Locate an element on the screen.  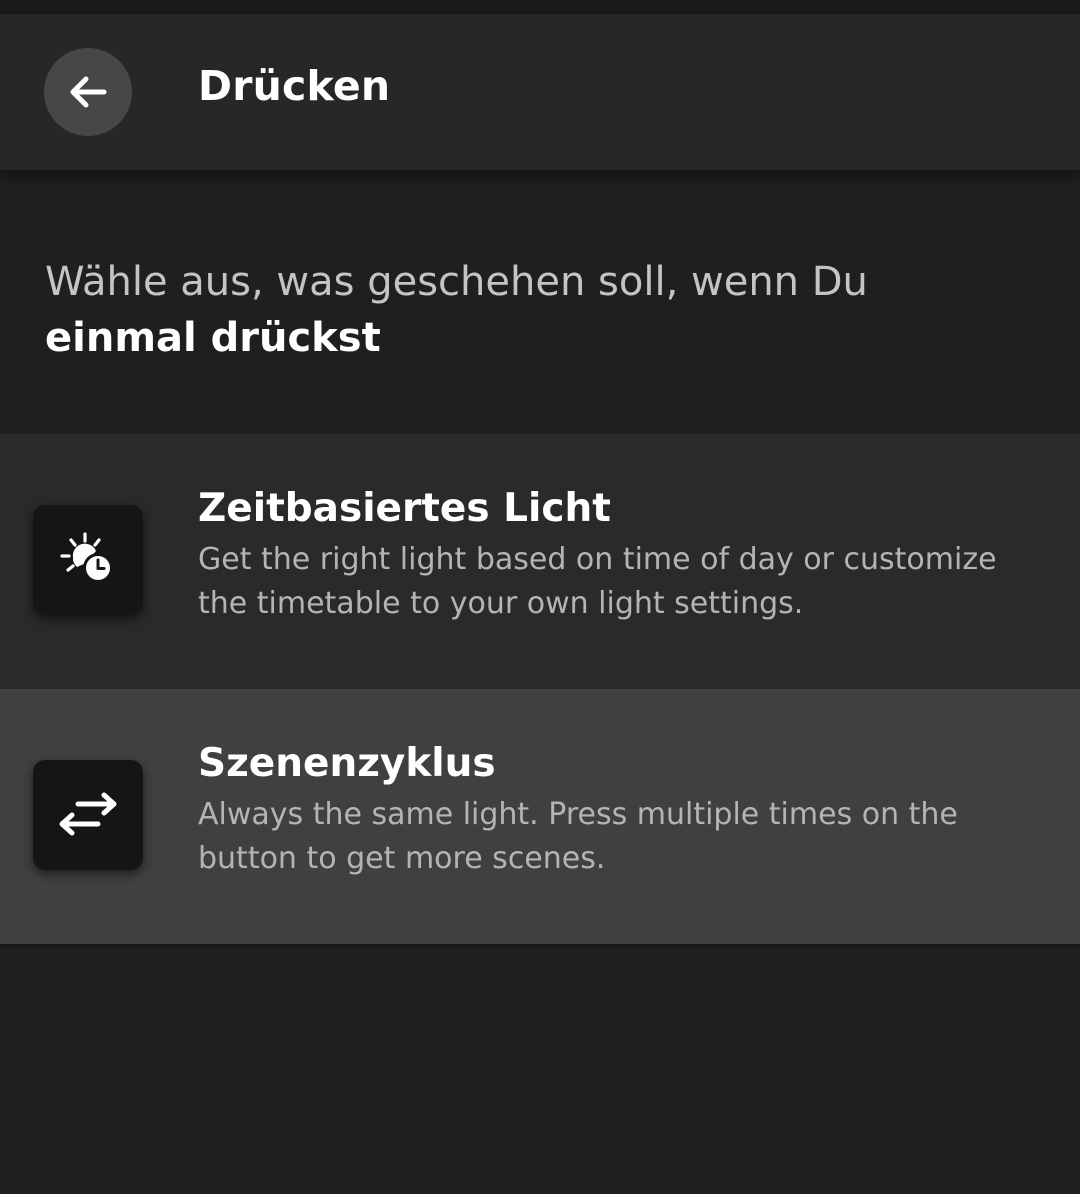
back-button is located at coordinates (88, 92).